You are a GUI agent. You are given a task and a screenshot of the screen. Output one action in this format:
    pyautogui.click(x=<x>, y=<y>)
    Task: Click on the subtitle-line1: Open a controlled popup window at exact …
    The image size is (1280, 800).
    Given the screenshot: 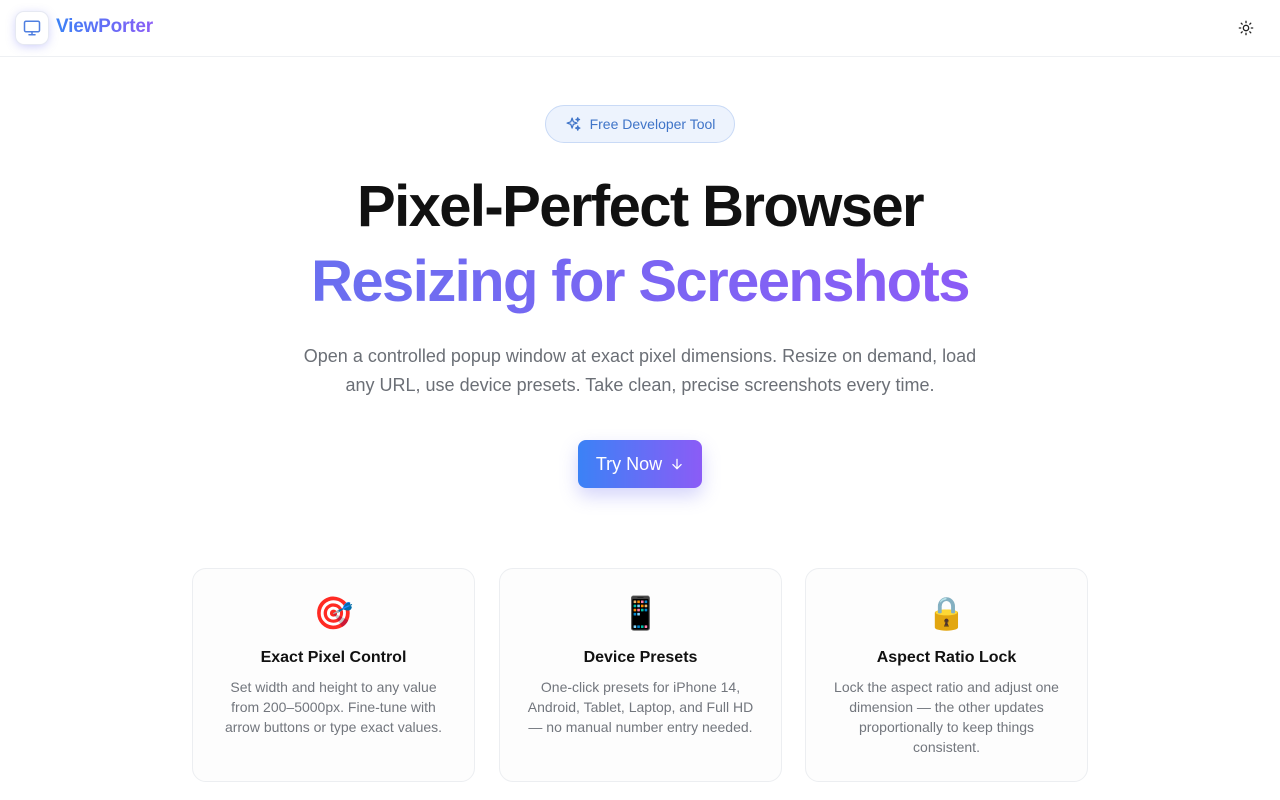 What is the action you would take?
    pyautogui.click(x=640, y=356)
    